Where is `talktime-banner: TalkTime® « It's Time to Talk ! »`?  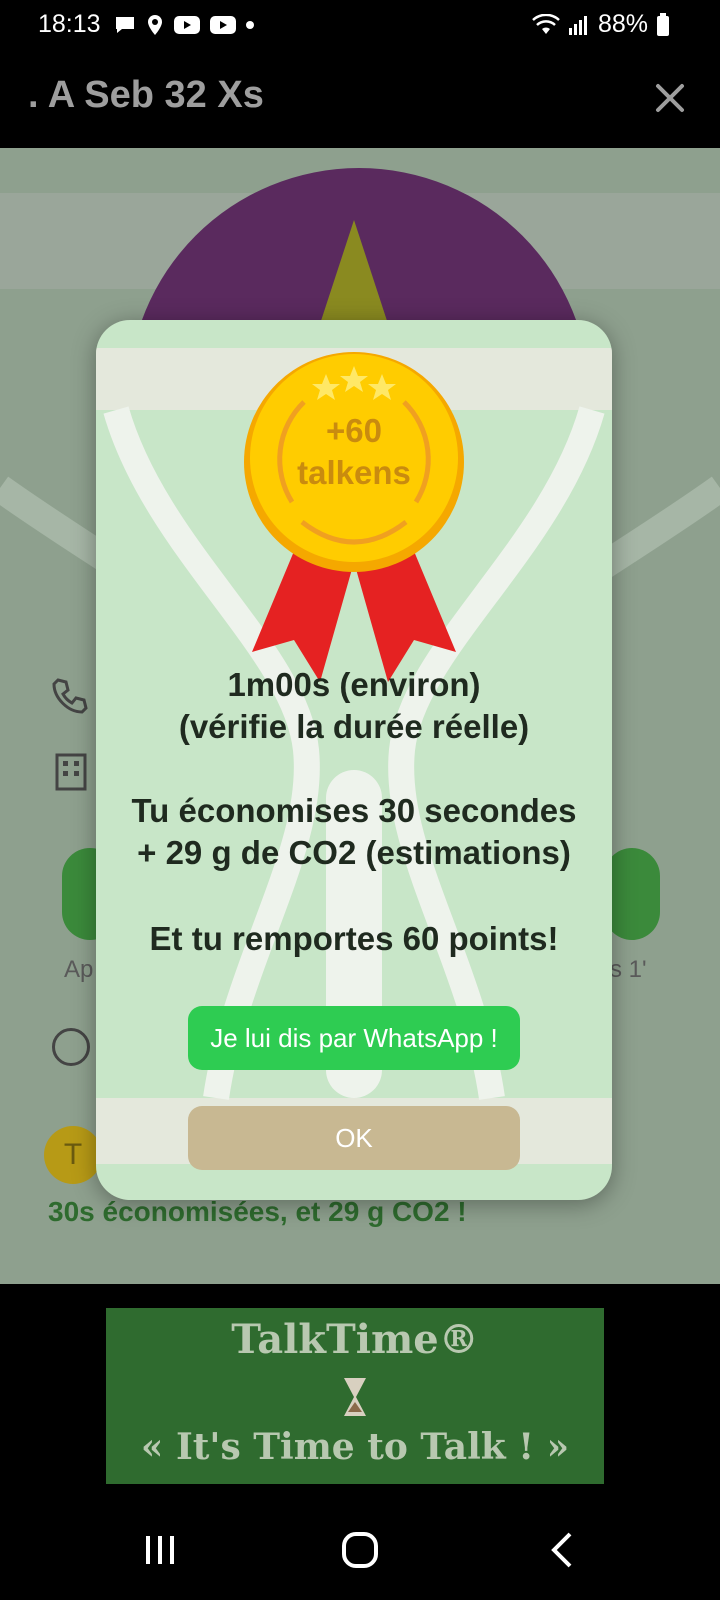 talktime-banner: TalkTime® « It's Time to Talk ! » is located at coordinates (355, 1396).